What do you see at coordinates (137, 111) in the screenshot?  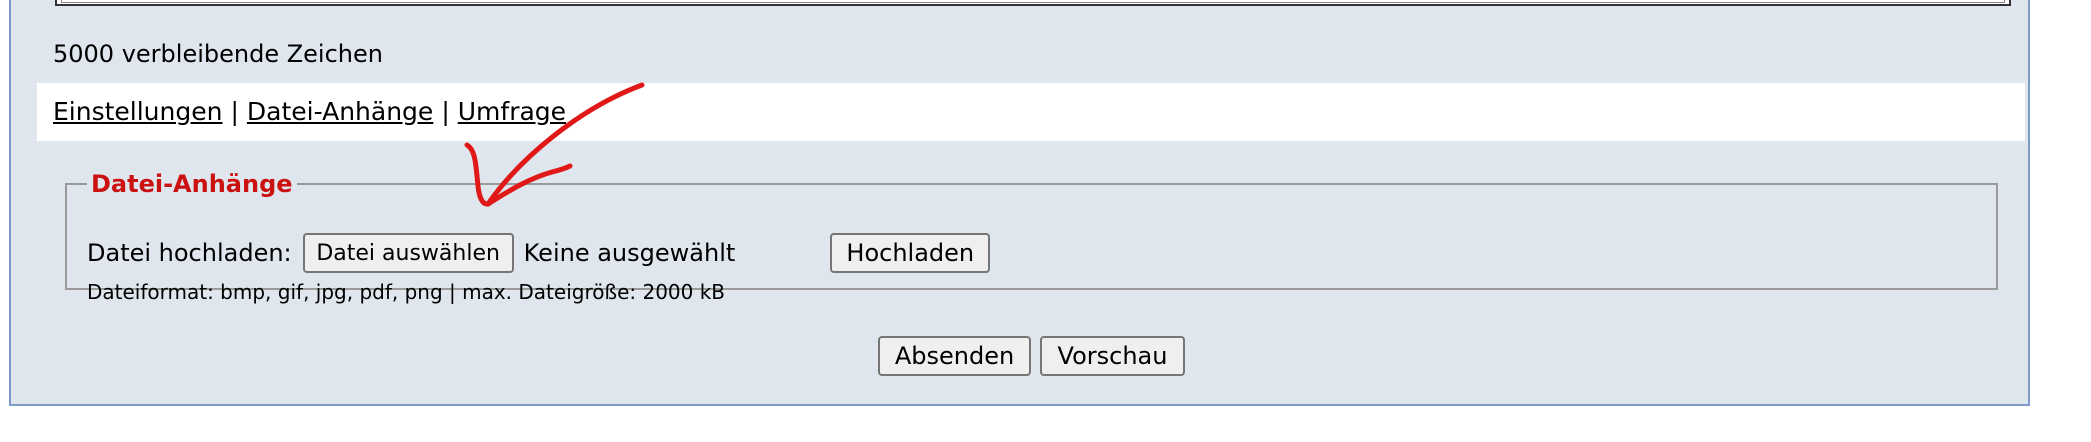 I see `tab-einstellungen: Einstellungen` at bounding box center [137, 111].